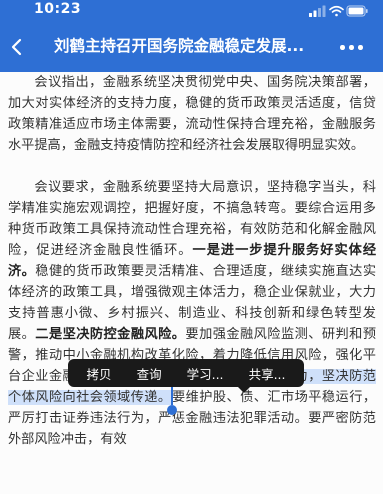 This screenshot has width=383, height=494. I want to click on battery-icon, so click(357, 11).